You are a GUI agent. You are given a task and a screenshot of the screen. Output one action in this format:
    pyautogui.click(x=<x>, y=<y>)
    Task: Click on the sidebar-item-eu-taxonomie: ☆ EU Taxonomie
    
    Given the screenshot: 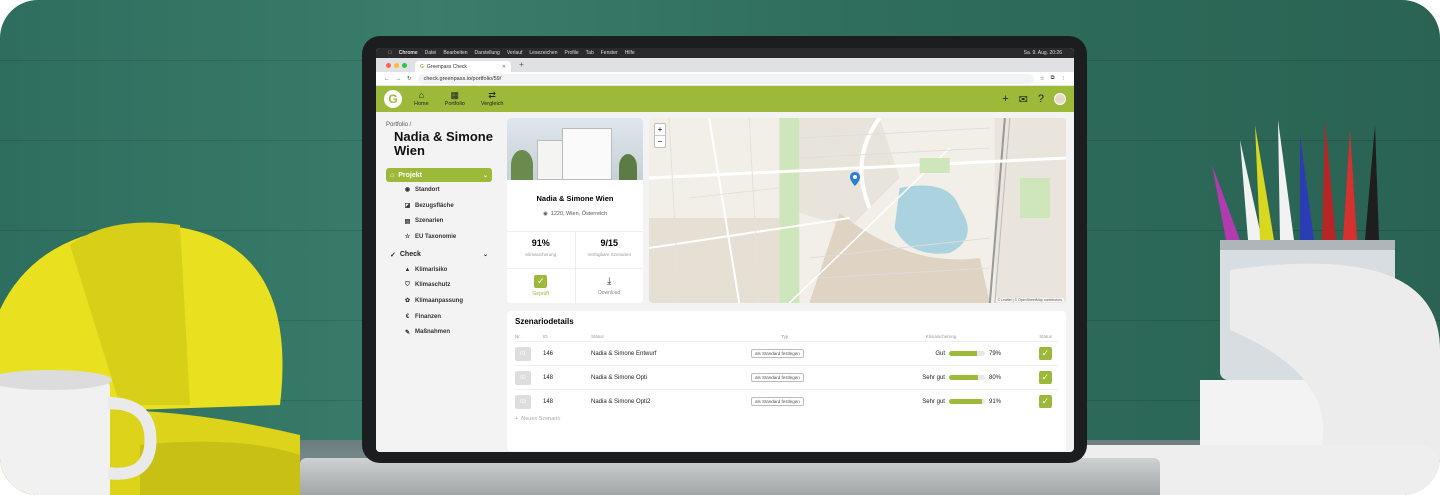 What is the action you would take?
    pyautogui.click(x=441, y=237)
    